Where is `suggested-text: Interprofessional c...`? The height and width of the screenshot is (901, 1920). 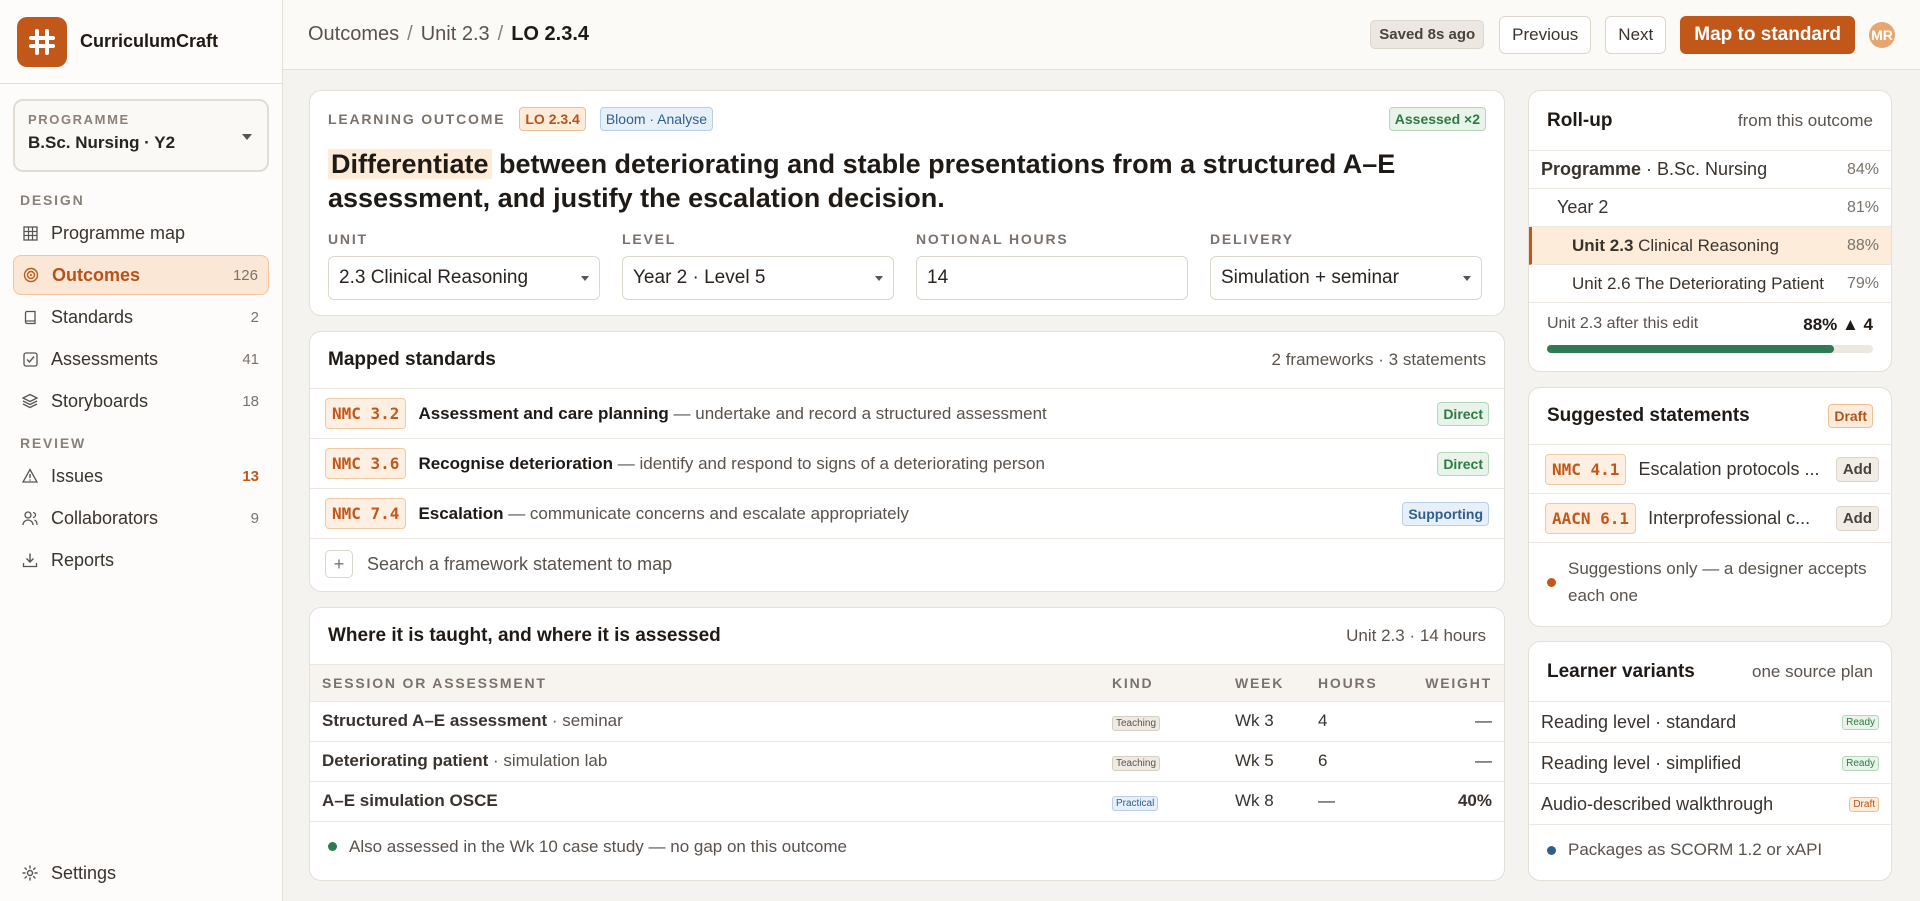
suggested-text: Interprofessional c... is located at coordinates (1729, 517).